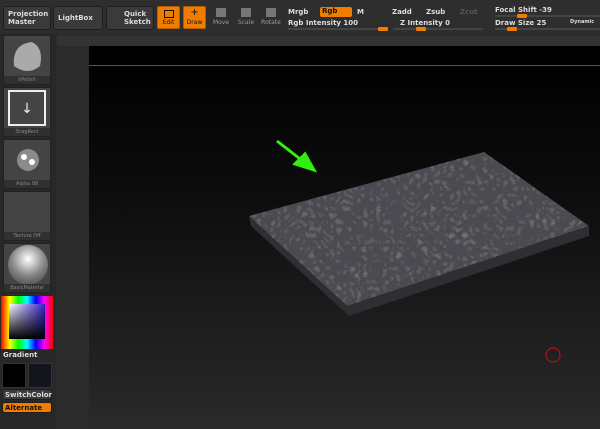  What do you see at coordinates (553, 355) in the screenshot?
I see `brush-cursor` at bounding box center [553, 355].